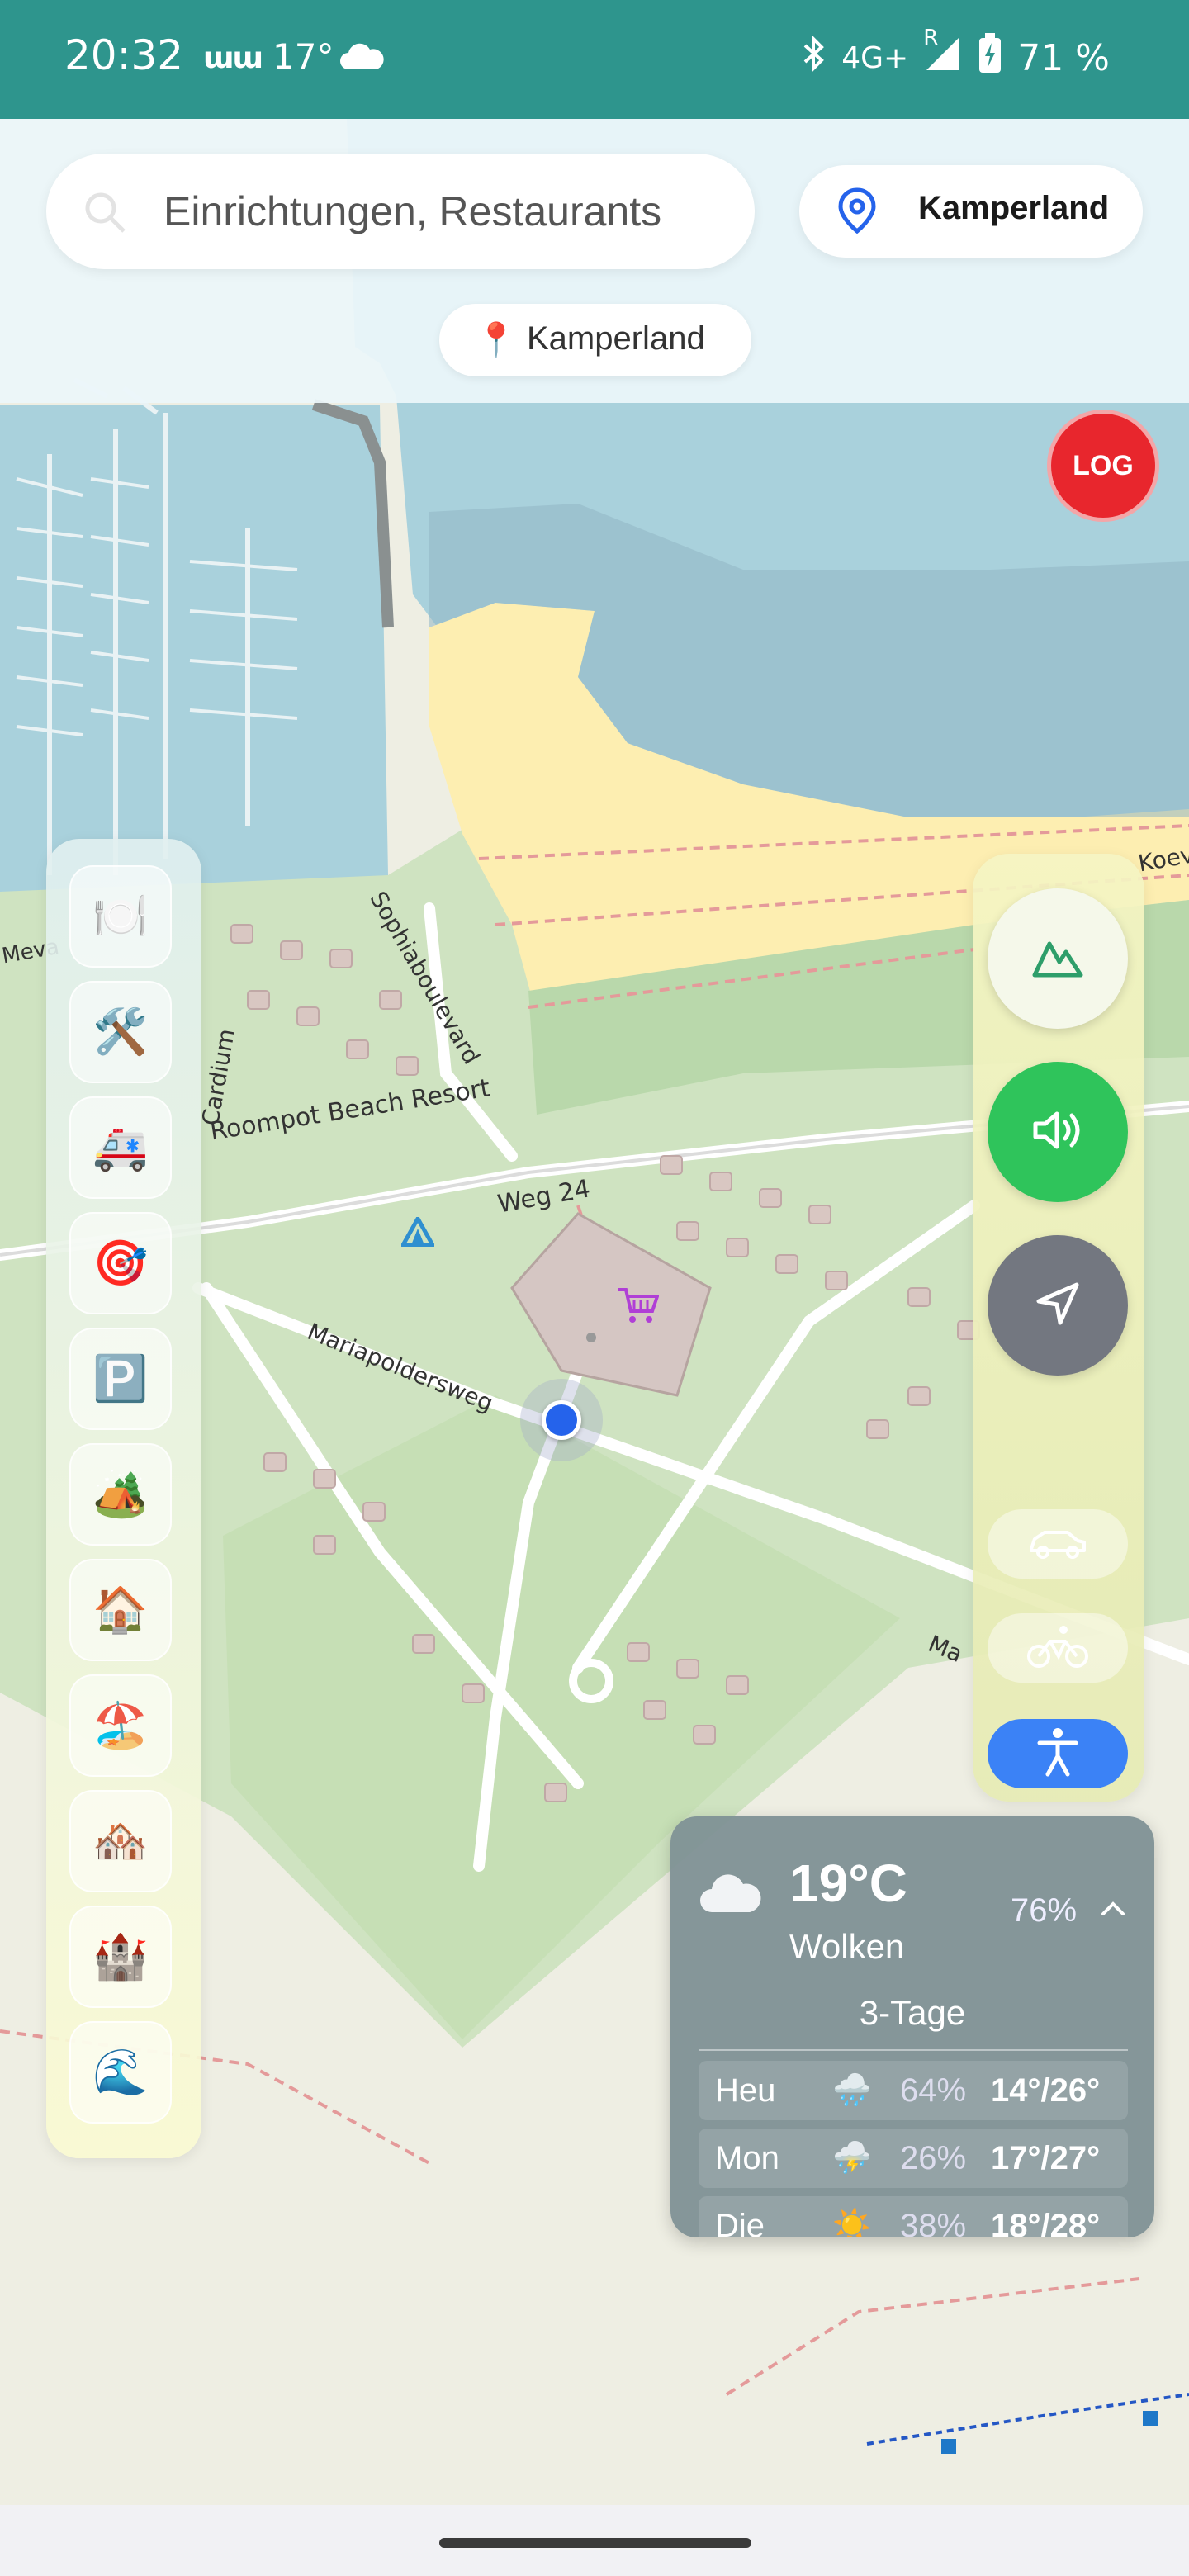 This screenshot has width=1189, height=2576. What do you see at coordinates (496, 340) in the screenshot?
I see `pin-icon: 📍` at bounding box center [496, 340].